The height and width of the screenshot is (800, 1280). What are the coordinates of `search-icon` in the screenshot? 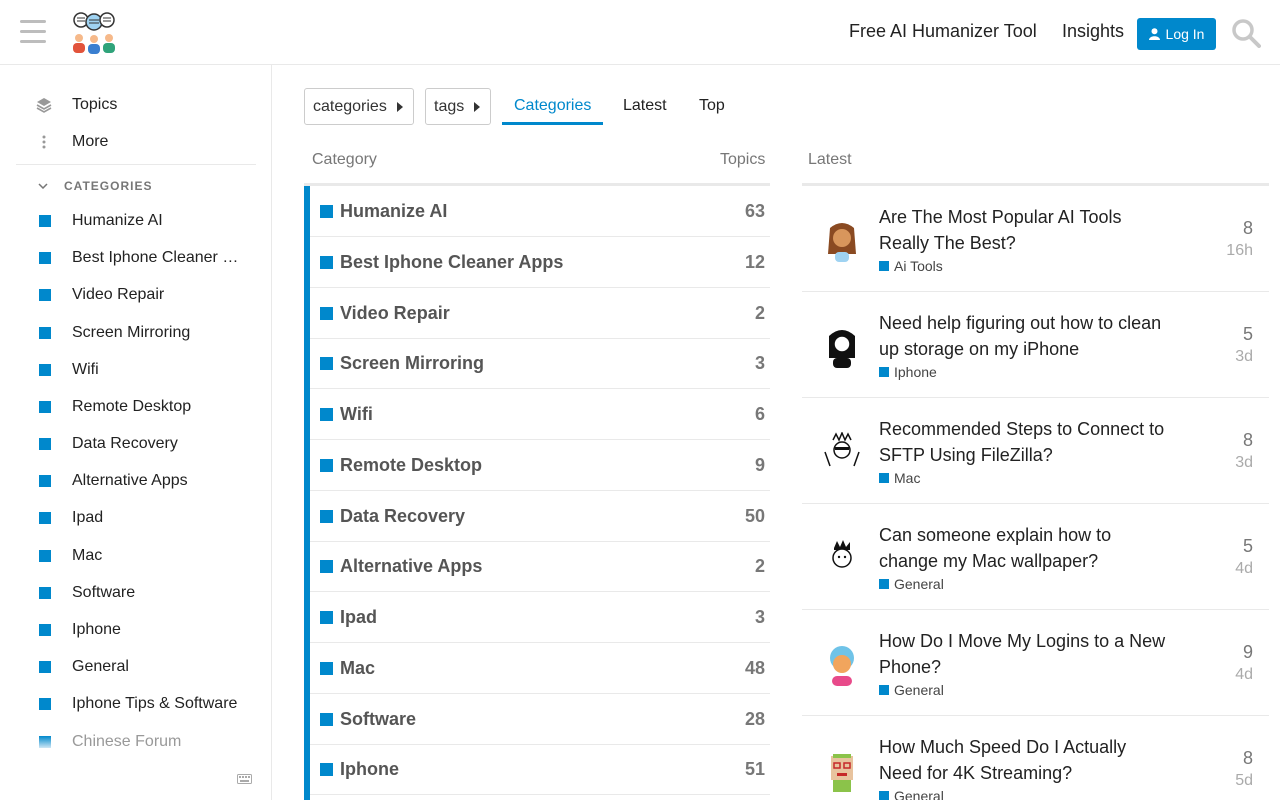 It's located at (1246, 33).